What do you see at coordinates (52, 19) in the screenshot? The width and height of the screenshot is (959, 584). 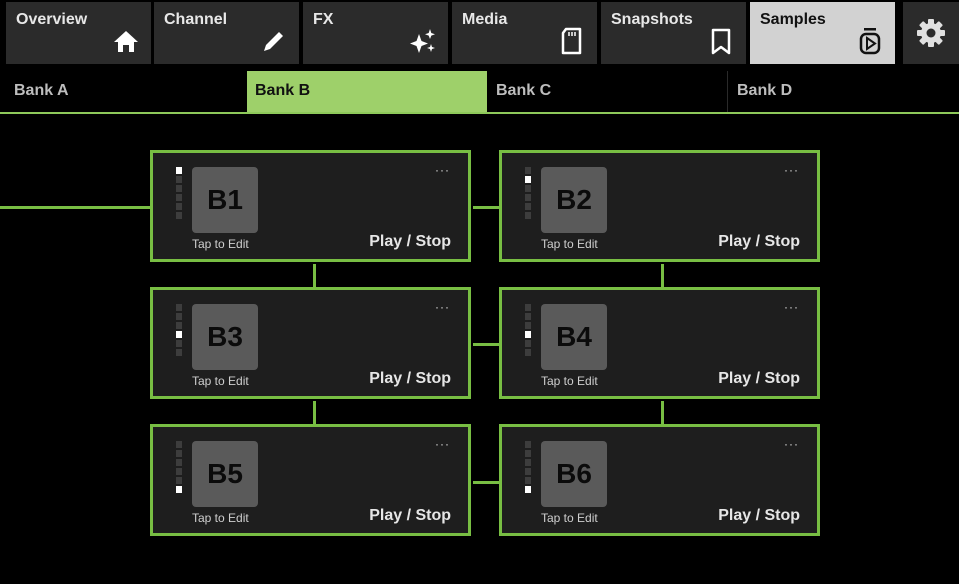 I see `tab-label: Overview` at bounding box center [52, 19].